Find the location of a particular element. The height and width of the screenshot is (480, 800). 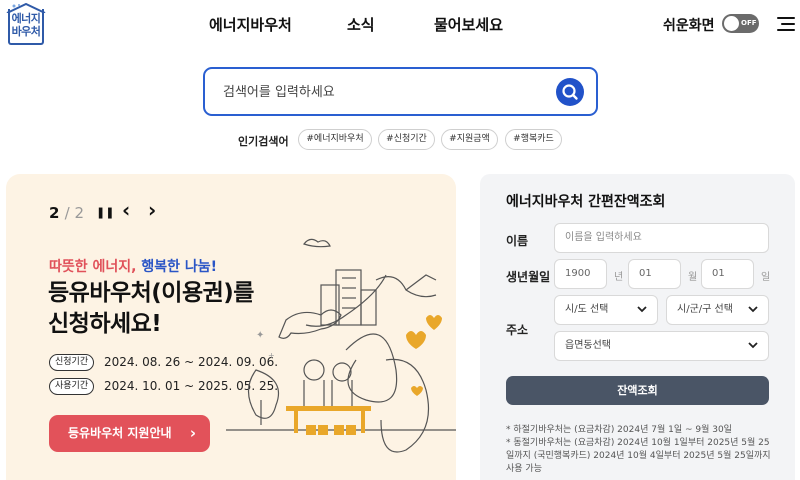

easy-mode-label: 쉬운화면 is located at coordinates (689, 26).